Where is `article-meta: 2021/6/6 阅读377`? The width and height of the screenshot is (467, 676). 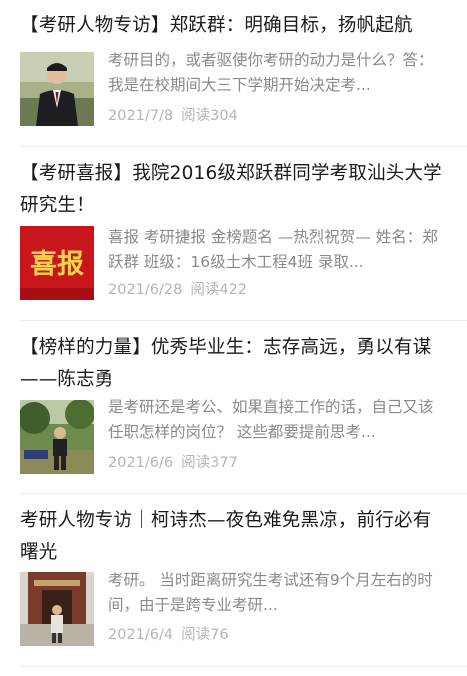
article-meta: 2021/6/6 阅读377 is located at coordinates (173, 463).